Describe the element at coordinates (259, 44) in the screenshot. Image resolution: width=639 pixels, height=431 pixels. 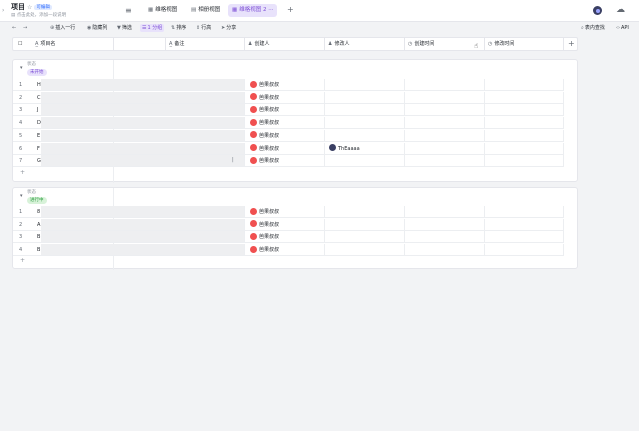
I see `column-header-creator: ♟ 创建人` at that location.